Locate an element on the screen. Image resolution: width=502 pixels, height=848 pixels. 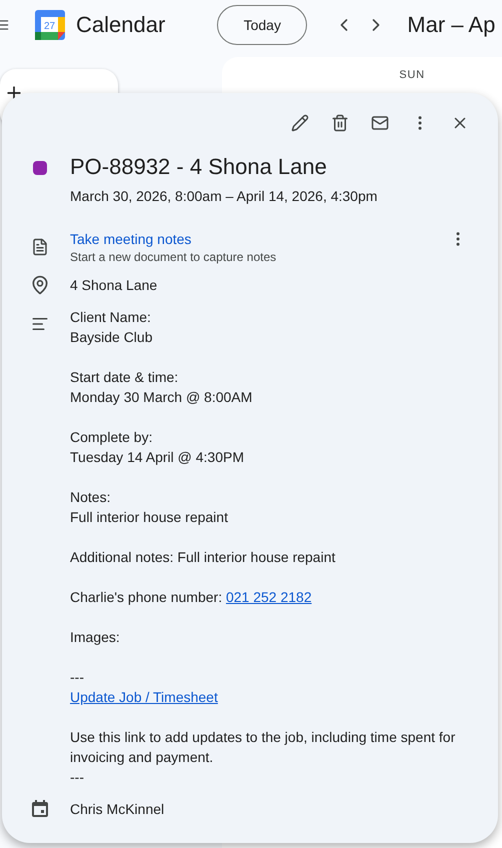
calendar-icon is located at coordinates (40, 808).